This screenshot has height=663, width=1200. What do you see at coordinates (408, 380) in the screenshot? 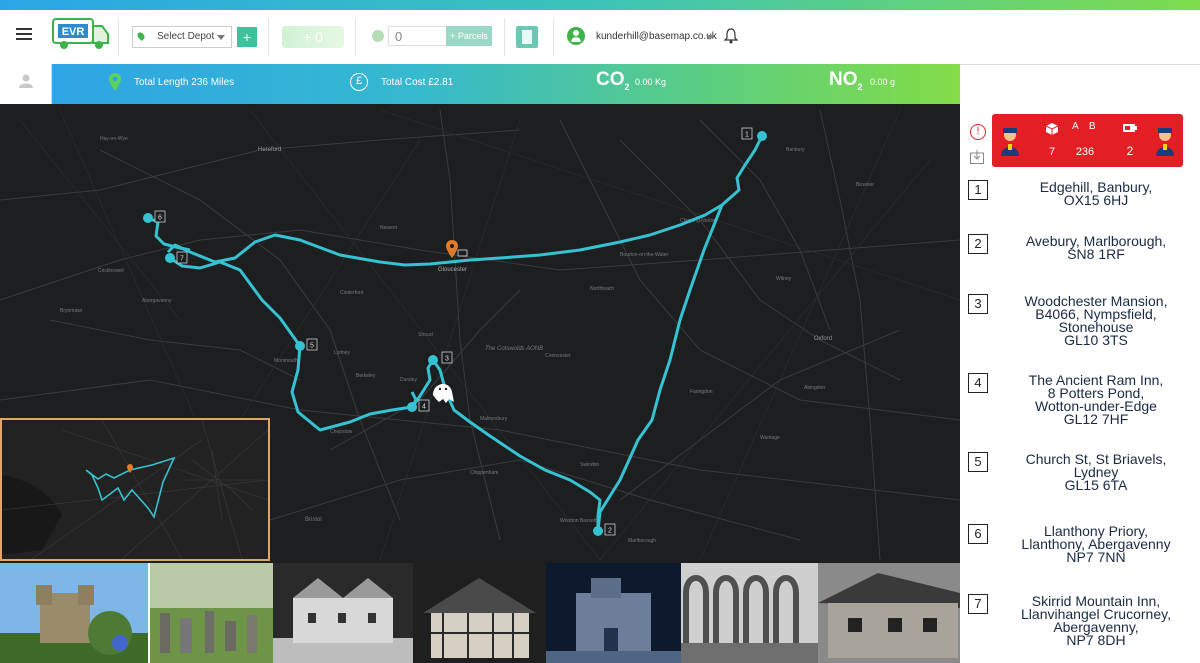
I see `map-label: Dursley` at bounding box center [408, 380].